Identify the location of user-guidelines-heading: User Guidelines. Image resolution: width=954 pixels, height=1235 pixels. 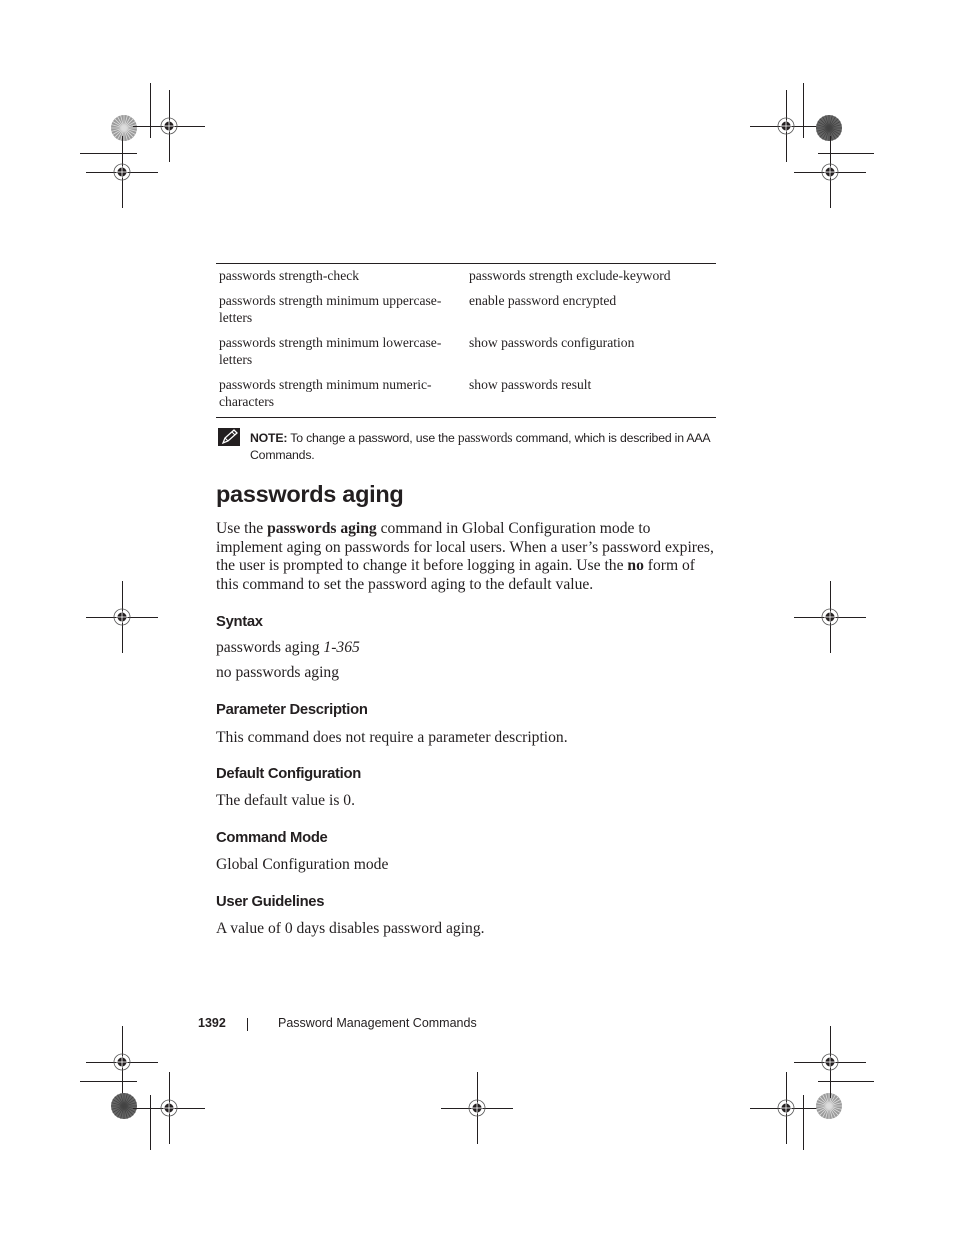
(270, 902).